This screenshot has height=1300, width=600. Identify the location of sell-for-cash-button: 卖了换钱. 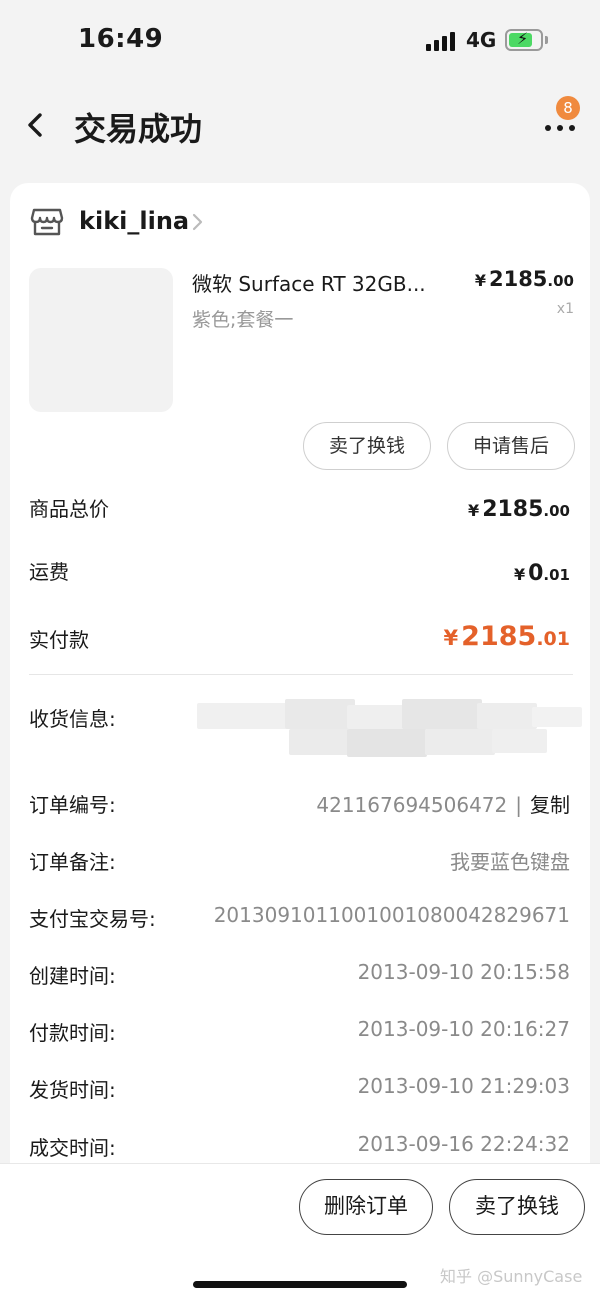
(367, 446).